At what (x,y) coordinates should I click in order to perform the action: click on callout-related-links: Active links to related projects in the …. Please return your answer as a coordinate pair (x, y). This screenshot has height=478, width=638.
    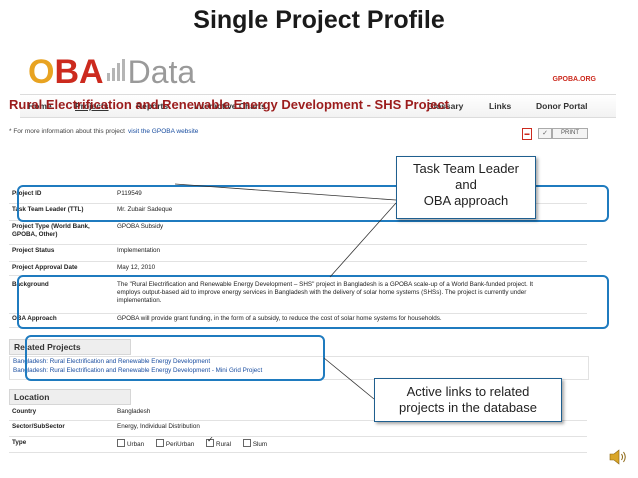
    Looking at the image, I should click on (468, 400).